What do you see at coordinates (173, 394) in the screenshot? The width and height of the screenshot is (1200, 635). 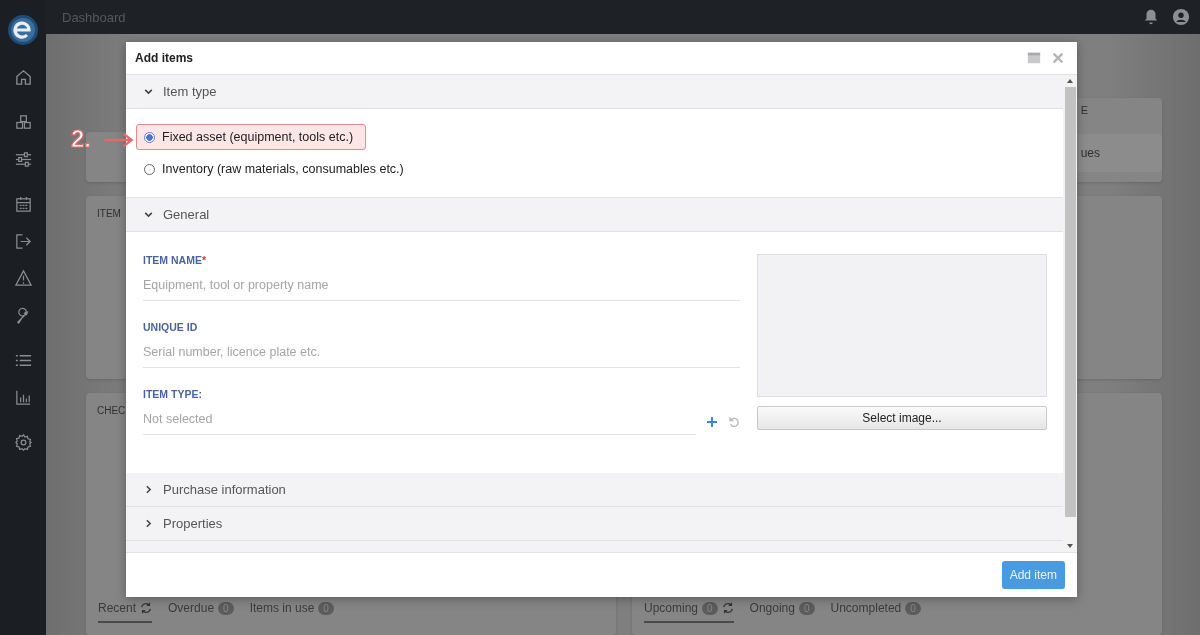 I see `field-label: ITEM TYPE:` at bounding box center [173, 394].